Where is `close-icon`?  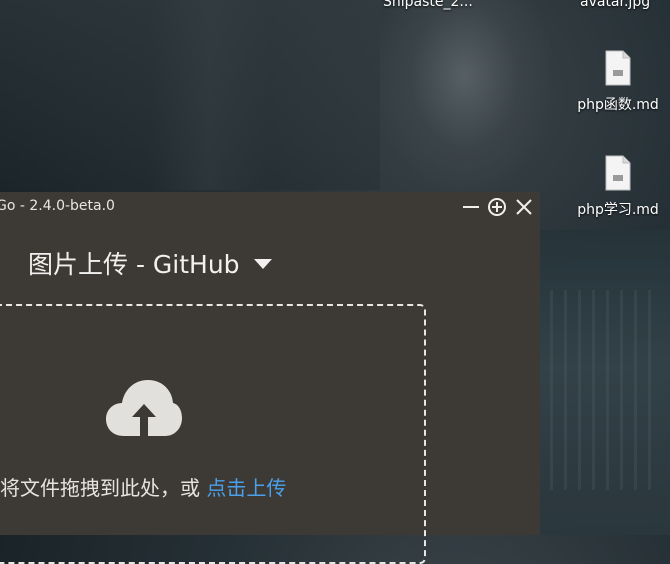 close-icon is located at coordinates (524, 207).